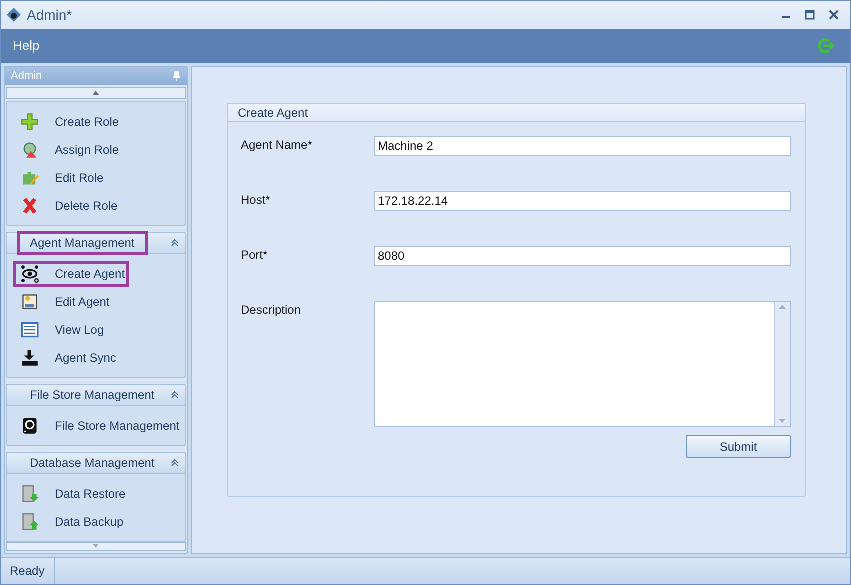  Describe the element at coordinates (66, 357) in the screenshot. I see `nav-item: Agent Sync` at that location.